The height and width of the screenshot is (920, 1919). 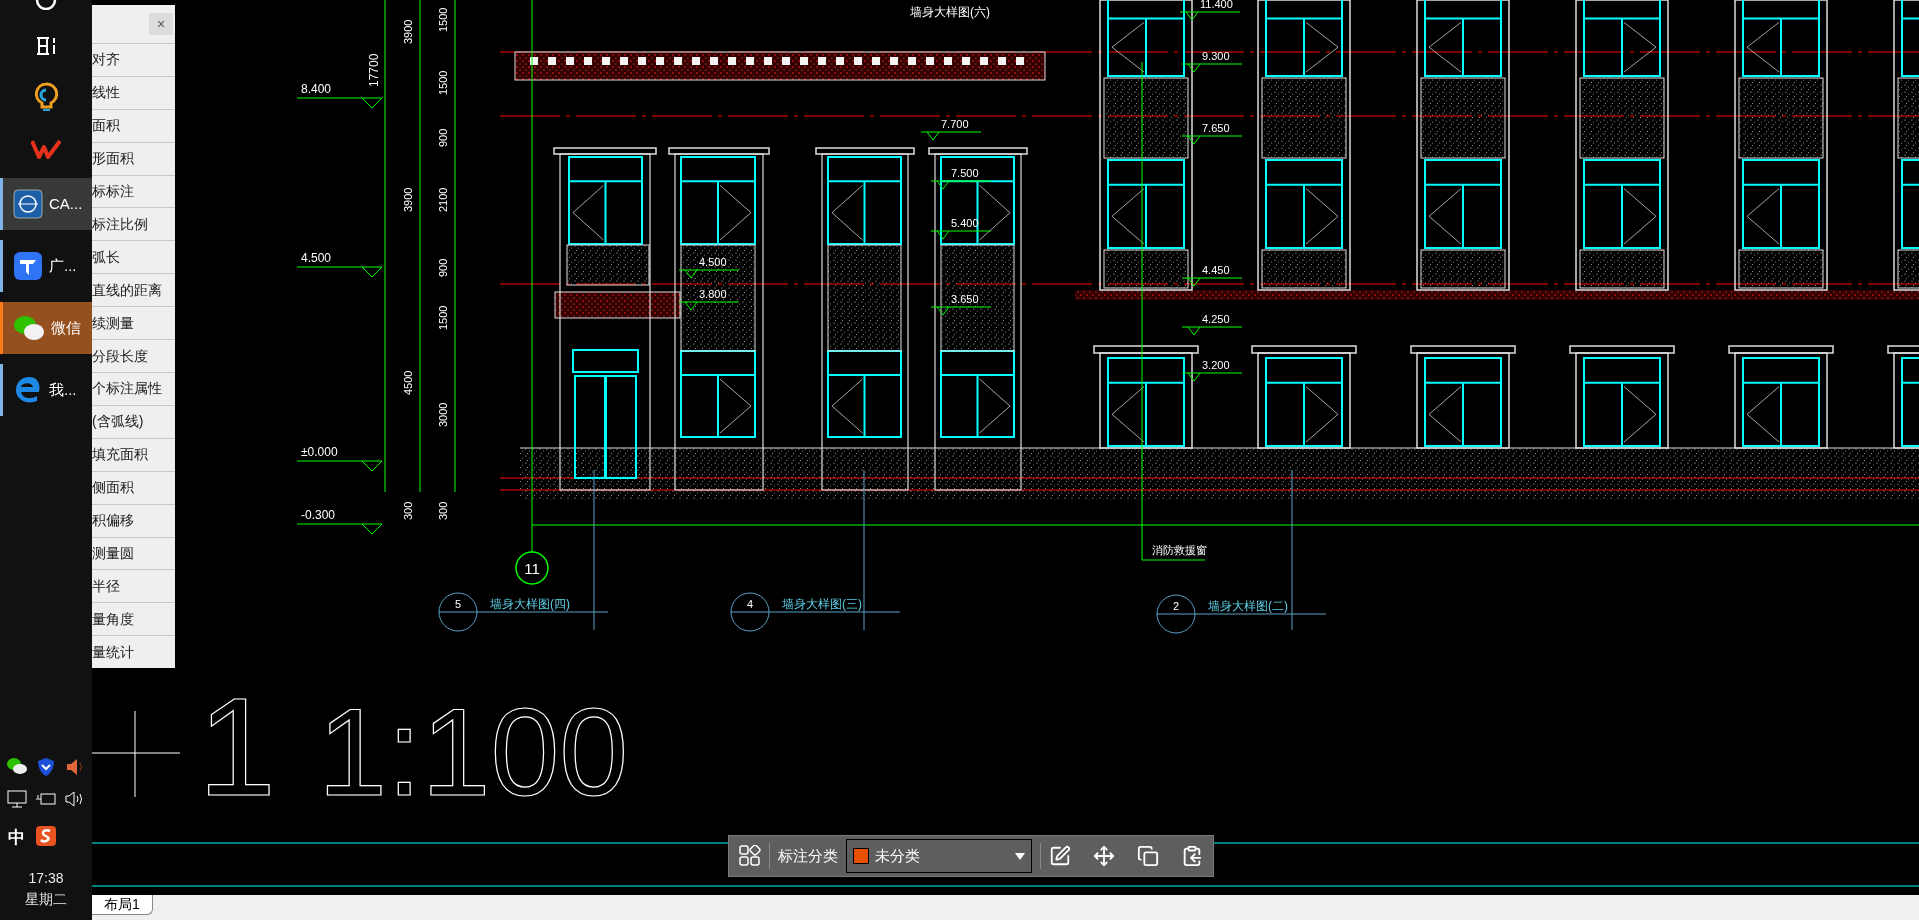 I want to click on measure-menu-item: 线性, so click(x=133, y=92).